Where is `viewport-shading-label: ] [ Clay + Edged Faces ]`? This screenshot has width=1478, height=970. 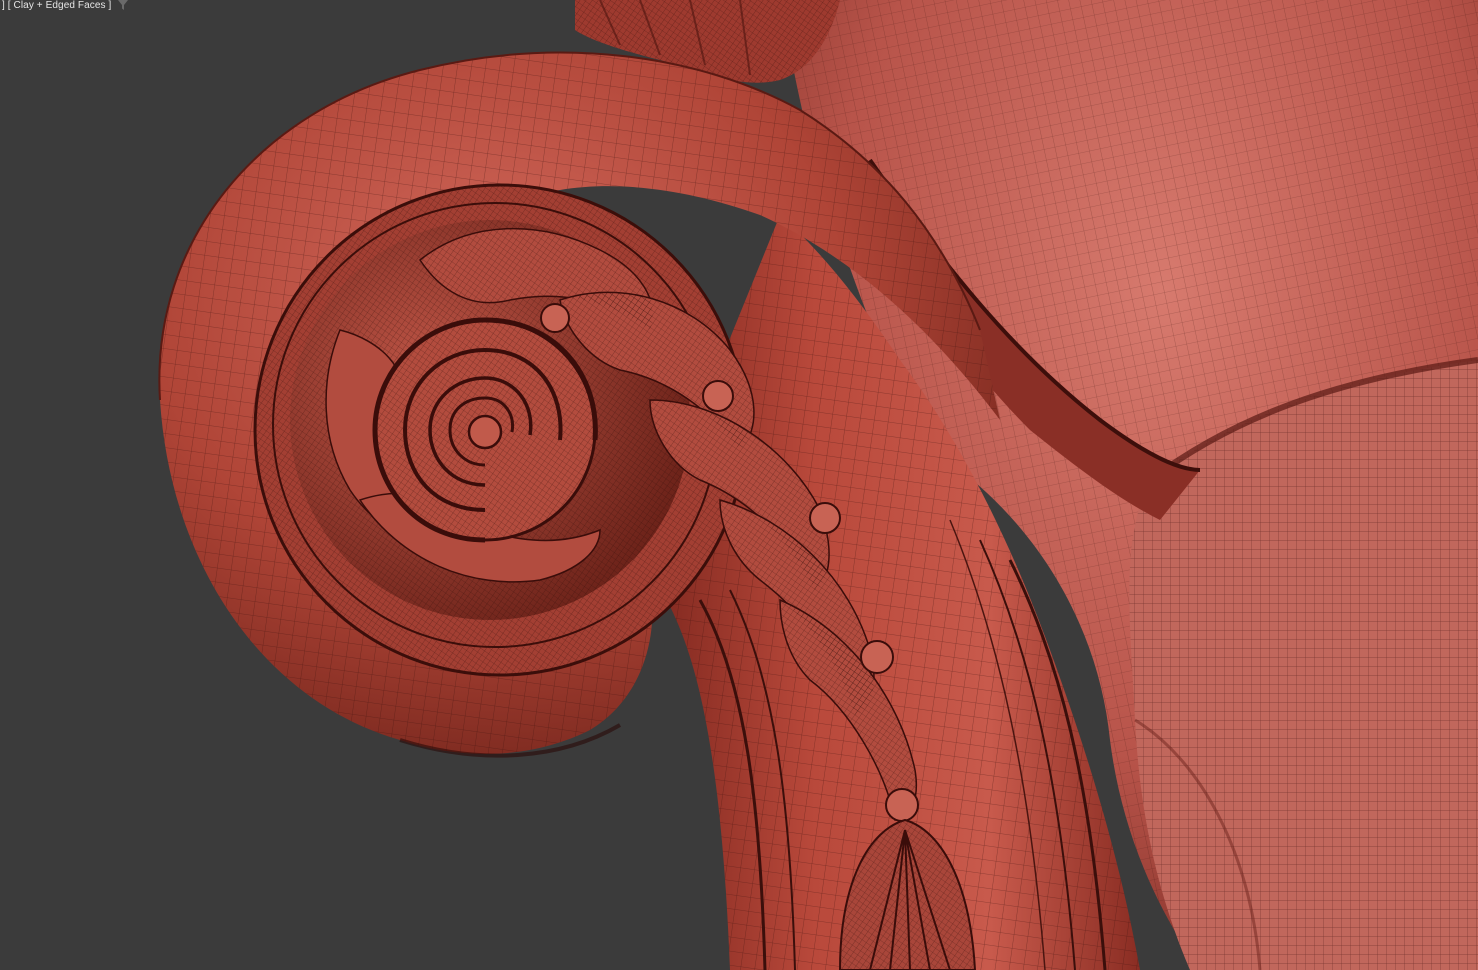 viewport-shading-label: ] [ Clay + Edged Faces ] is located at coordinates (65, 6).